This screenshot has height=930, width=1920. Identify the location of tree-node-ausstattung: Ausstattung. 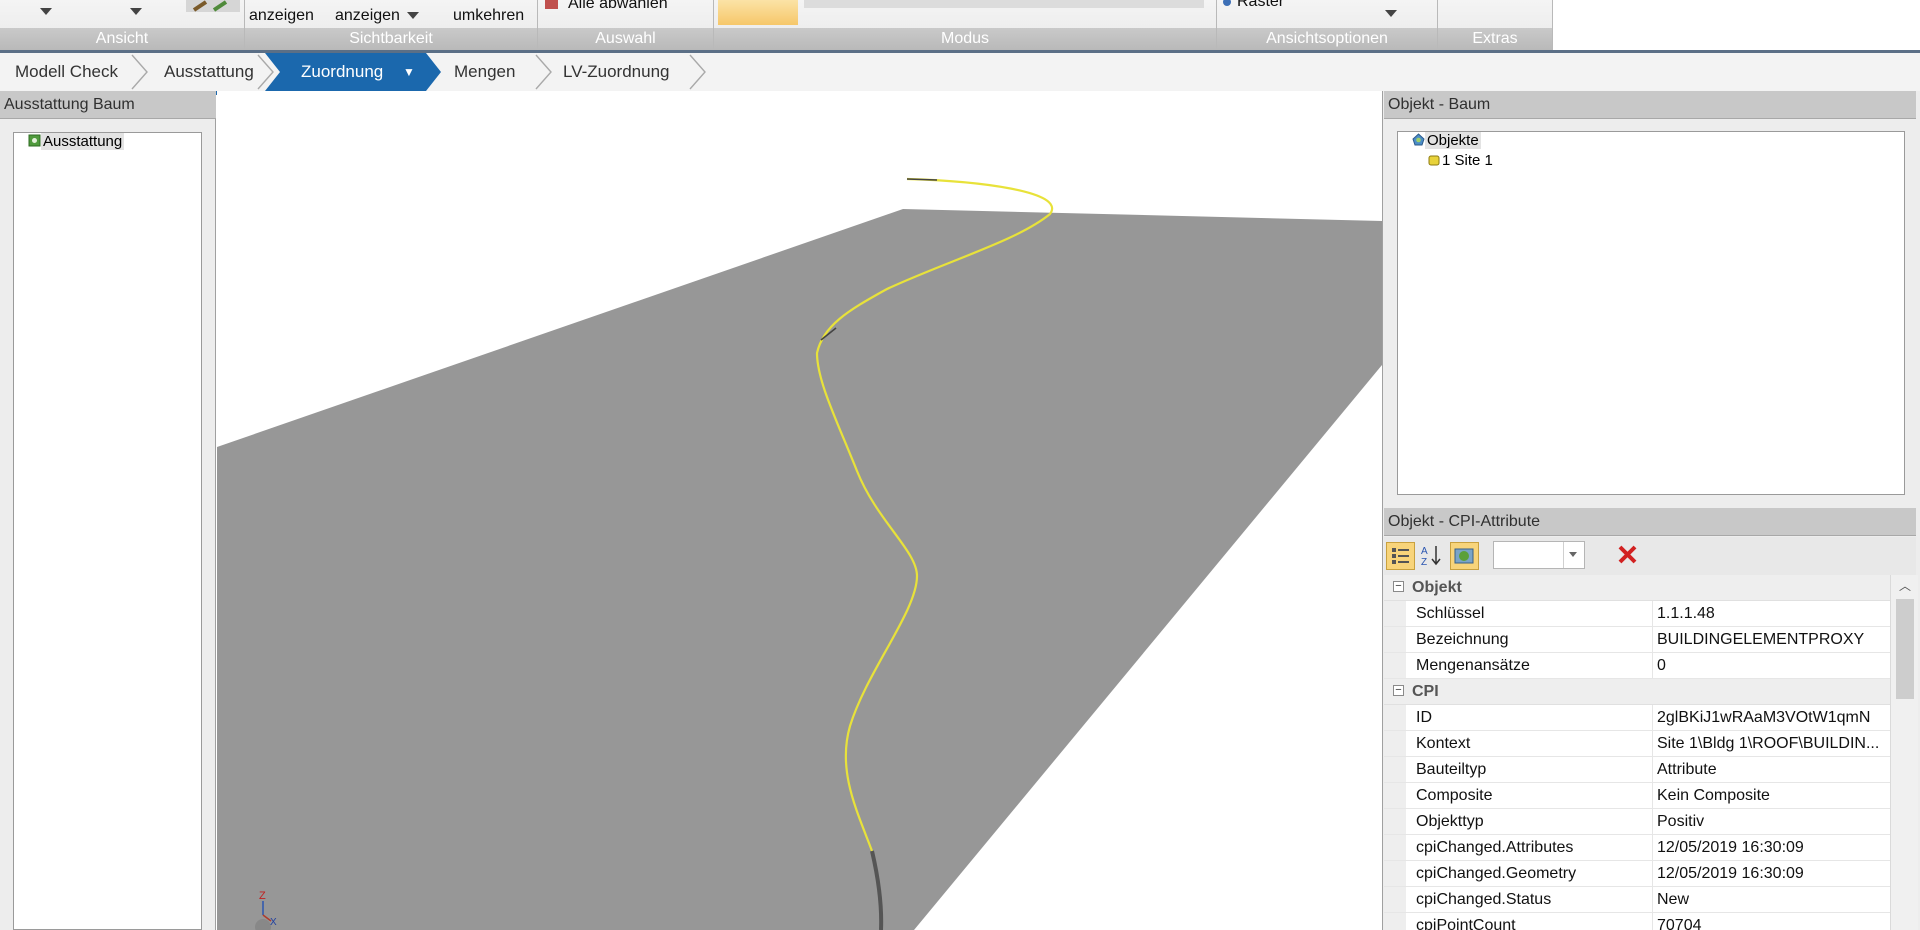
(76, 141).